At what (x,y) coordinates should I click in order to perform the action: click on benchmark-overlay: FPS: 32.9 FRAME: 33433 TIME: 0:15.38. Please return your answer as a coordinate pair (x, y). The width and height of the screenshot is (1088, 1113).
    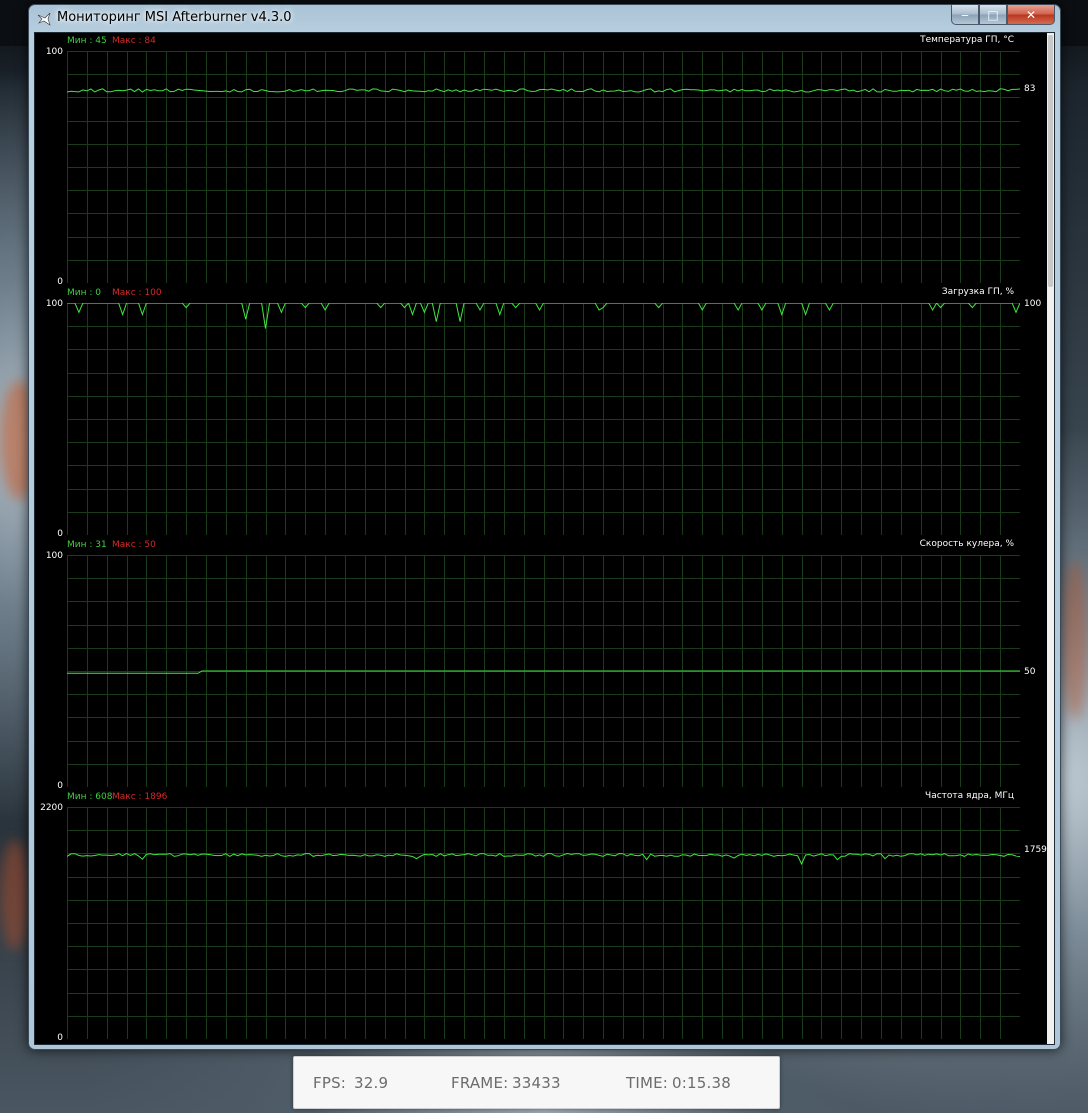
    Looking at the image, I should click on (536, 1082).